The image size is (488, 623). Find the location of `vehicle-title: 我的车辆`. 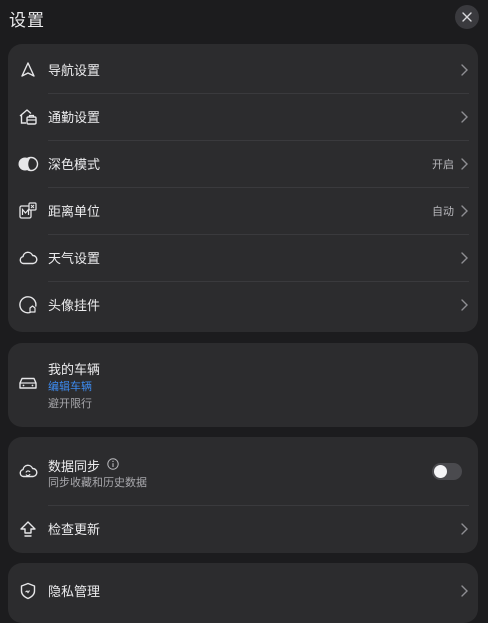

vehicle-title: 我的车辆 is located at coordinates (74, 370).